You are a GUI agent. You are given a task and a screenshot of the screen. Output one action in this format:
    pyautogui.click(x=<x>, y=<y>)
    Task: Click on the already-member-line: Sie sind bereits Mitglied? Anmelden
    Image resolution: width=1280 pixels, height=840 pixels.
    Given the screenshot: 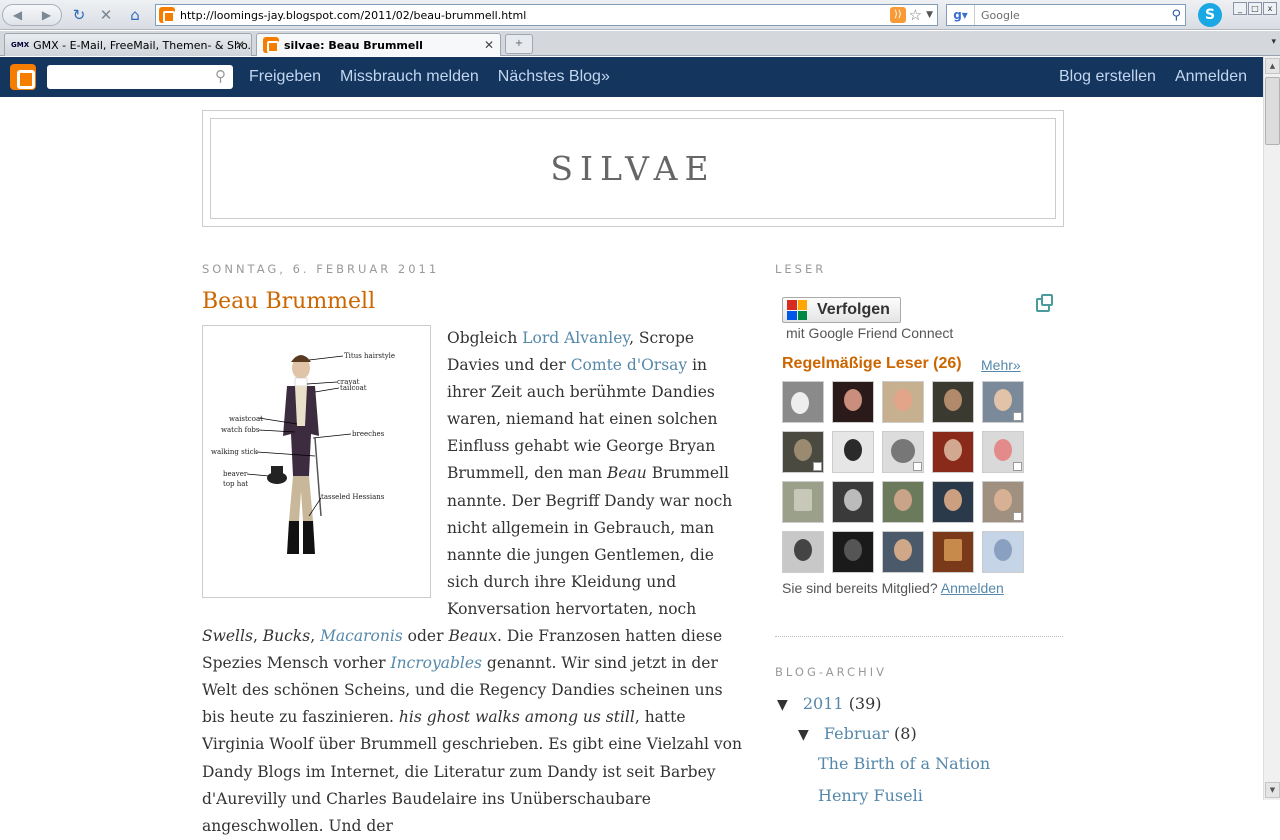 What is the action you would take?
    pyautogui.click(x=893, y=588)
    